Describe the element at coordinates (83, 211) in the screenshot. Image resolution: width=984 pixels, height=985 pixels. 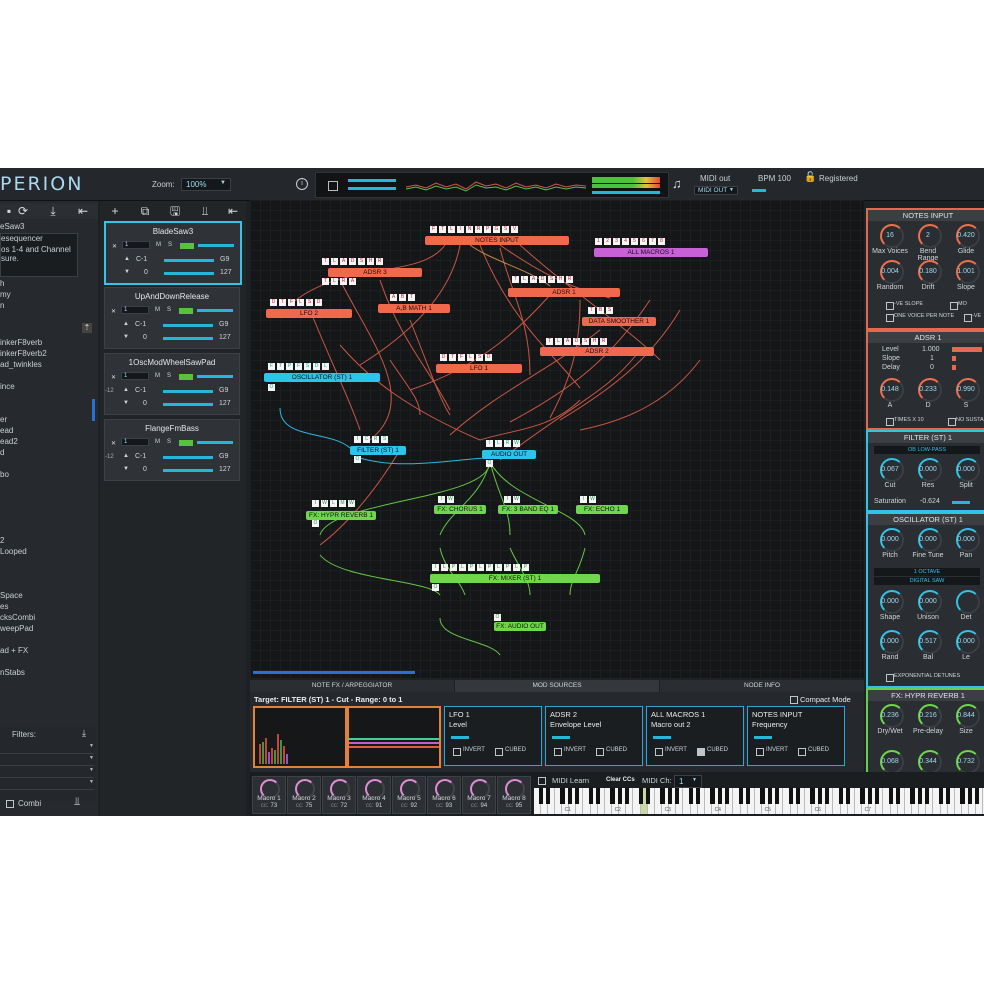
I see `collapse-left-icon: ⇤` at that location.